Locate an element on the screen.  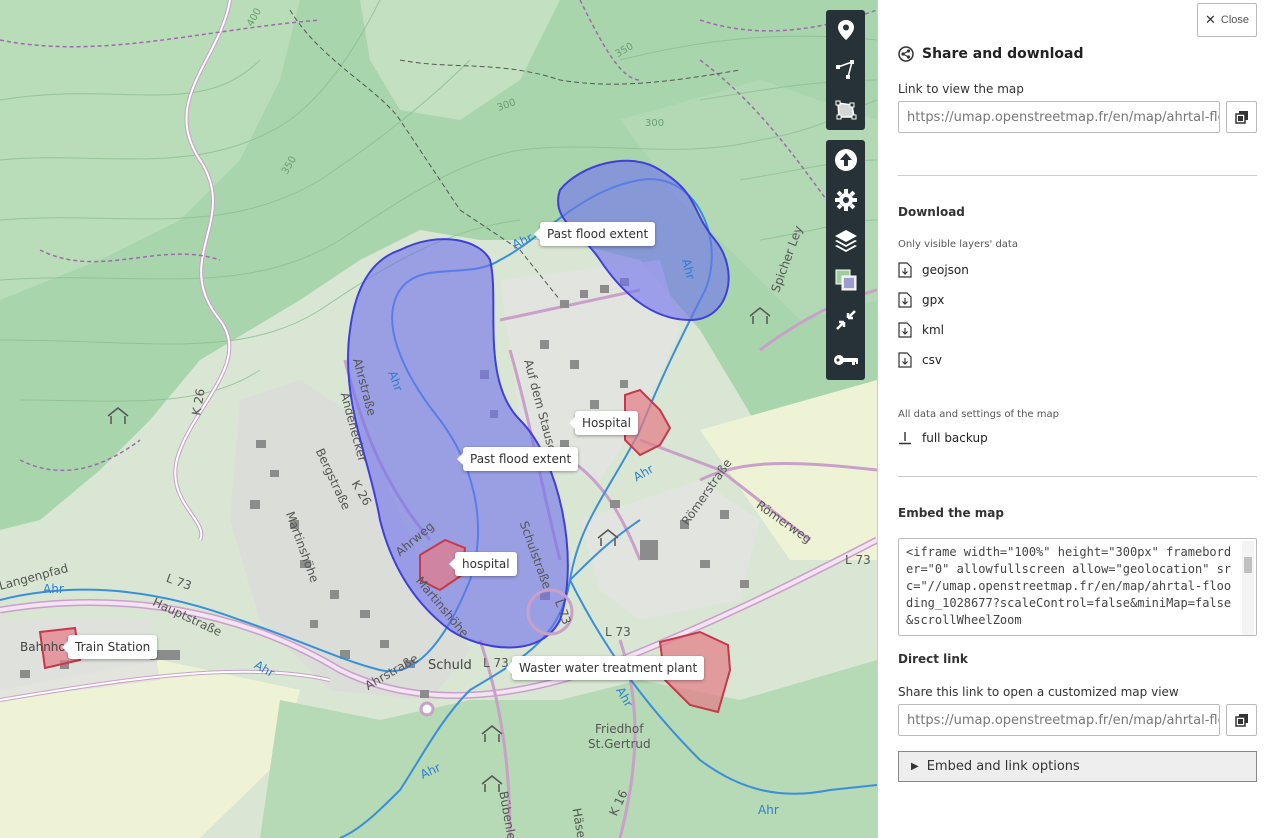
polygon-icon is located at coordinates (845, 110).